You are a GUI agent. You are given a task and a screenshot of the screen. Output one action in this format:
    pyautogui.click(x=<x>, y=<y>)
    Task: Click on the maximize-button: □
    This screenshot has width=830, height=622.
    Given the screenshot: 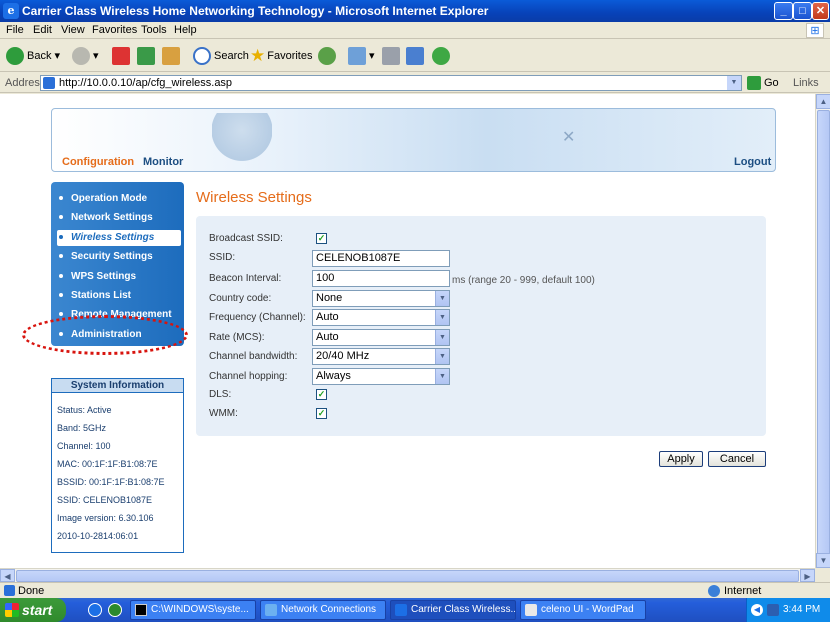 What is the action you would take?
    pyautogui.click(x=802, y=11)
    